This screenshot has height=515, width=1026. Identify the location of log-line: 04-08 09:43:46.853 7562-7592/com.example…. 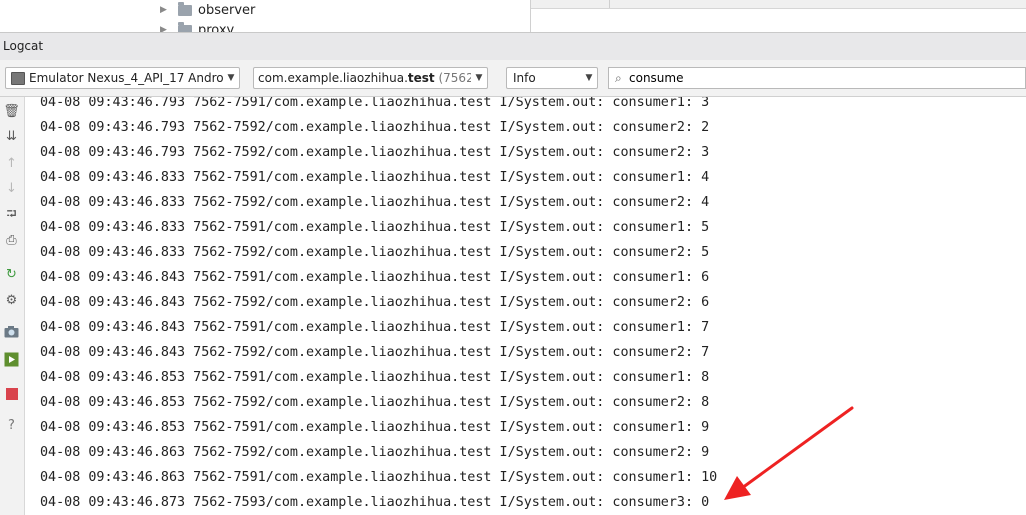
(375, 402).